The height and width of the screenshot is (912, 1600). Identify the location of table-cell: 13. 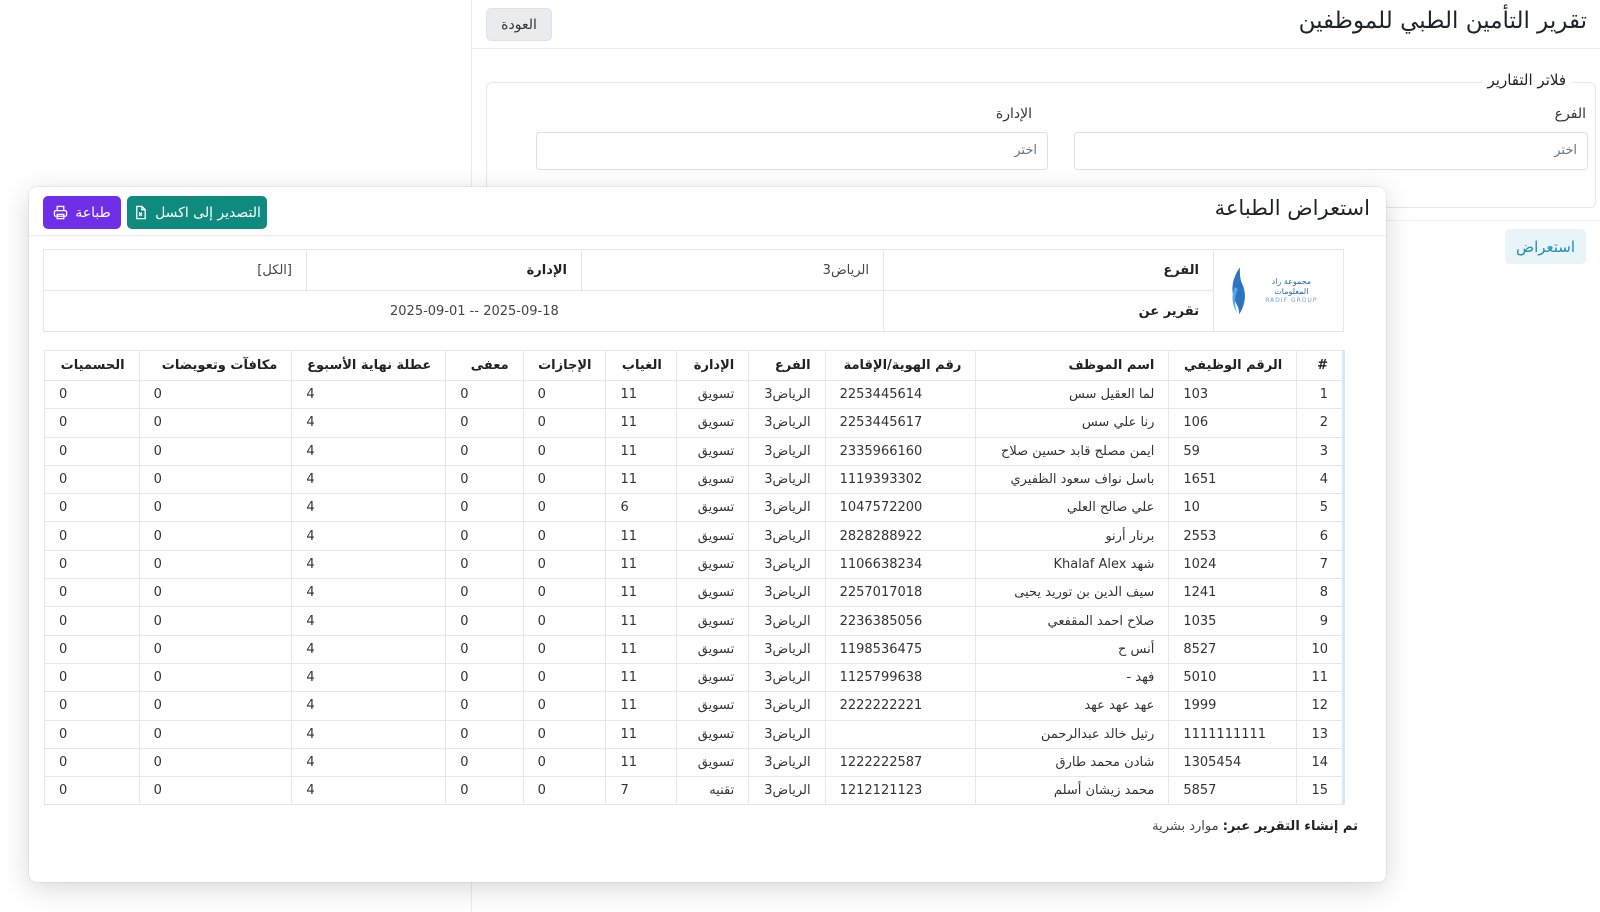
(1320, 734).